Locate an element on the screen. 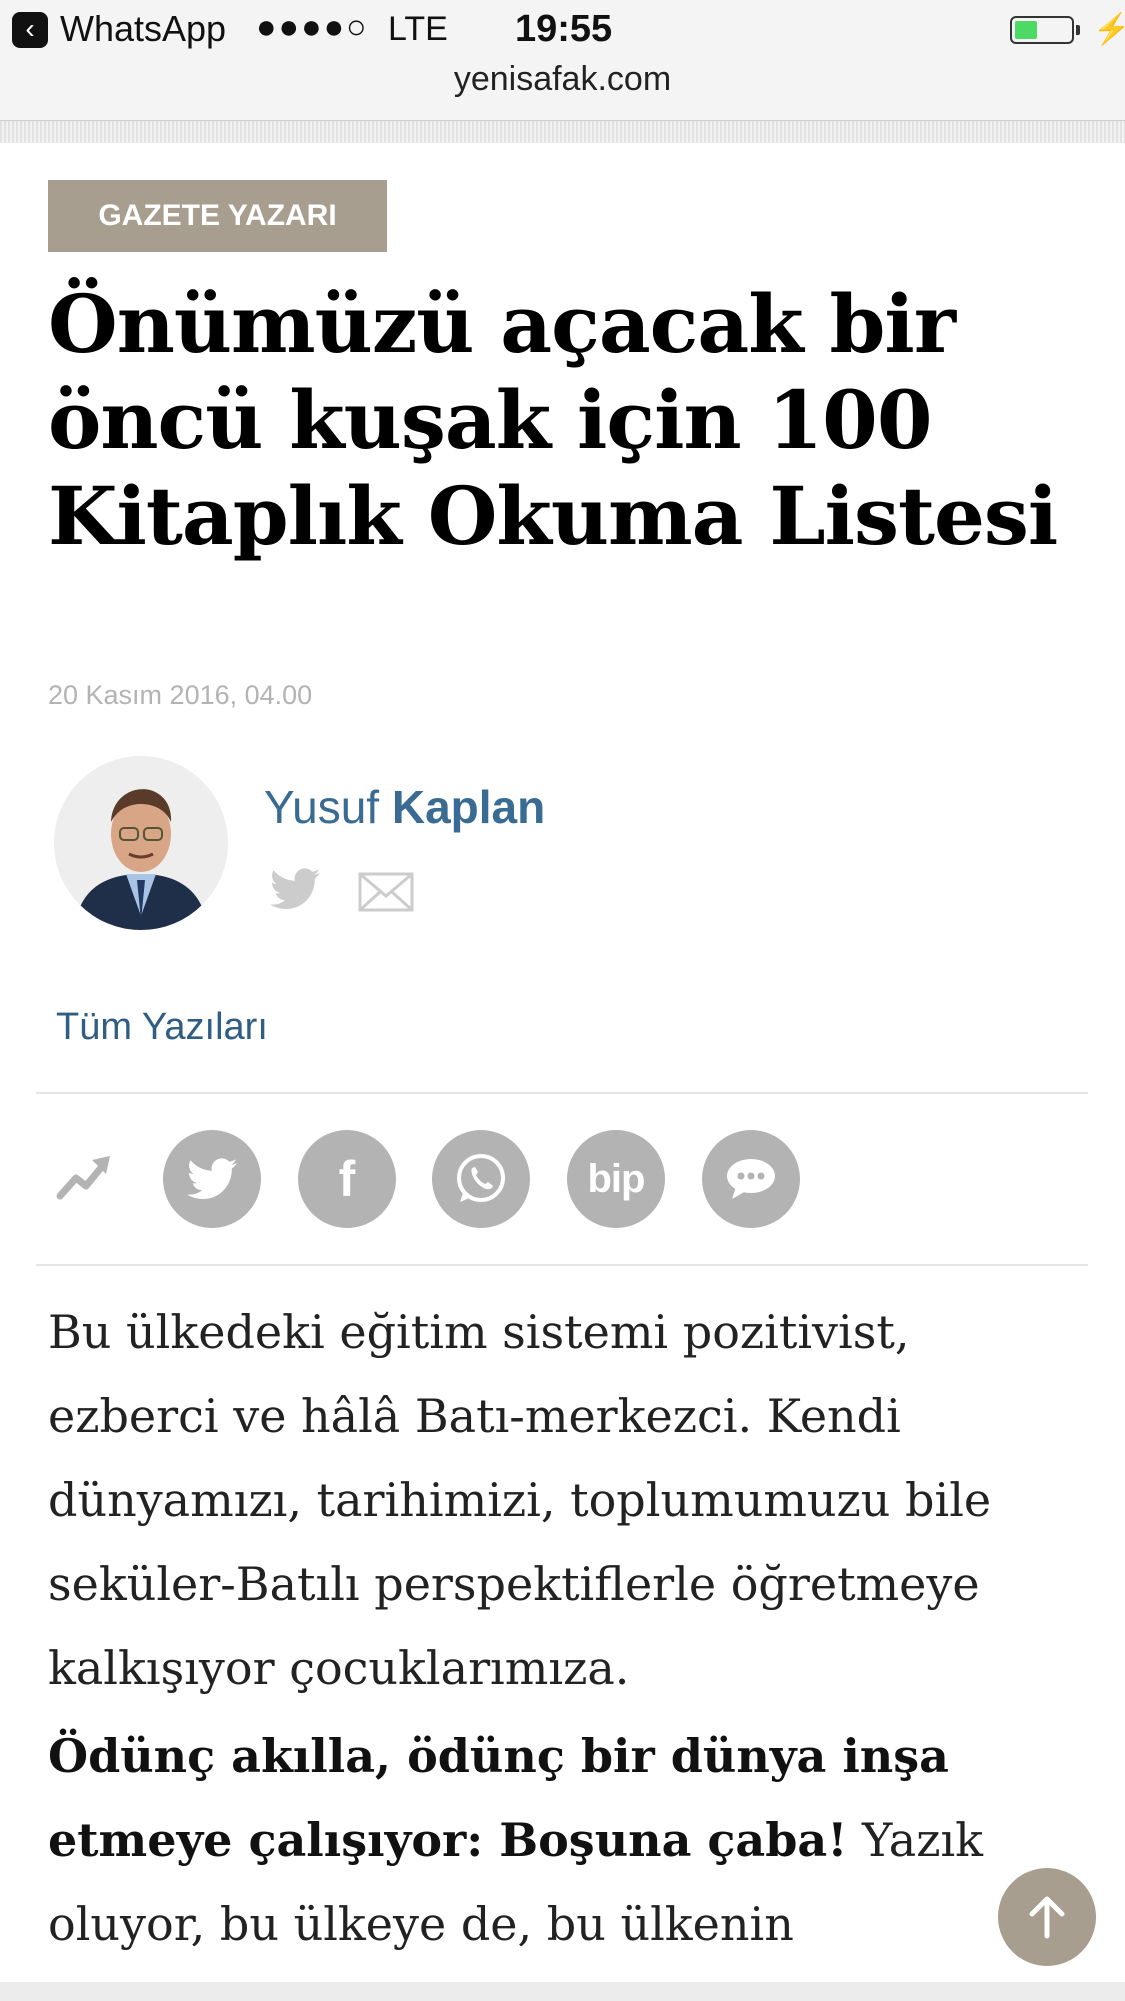 The image size is (1125, 2001). mail-icon is located at coordinates (386, 894).